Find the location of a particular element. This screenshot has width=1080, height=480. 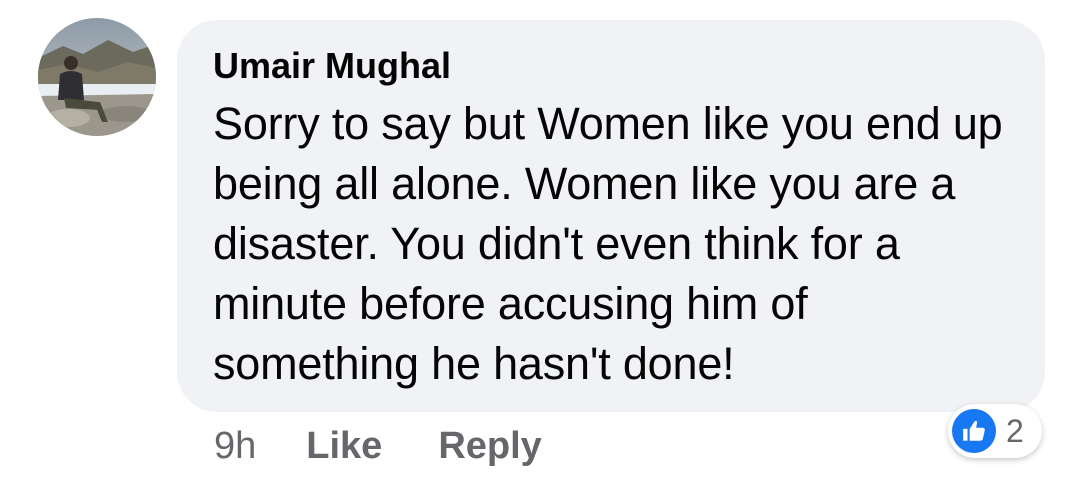

comment-actions: 9h Like Reply is located at coordinates (406, 446).